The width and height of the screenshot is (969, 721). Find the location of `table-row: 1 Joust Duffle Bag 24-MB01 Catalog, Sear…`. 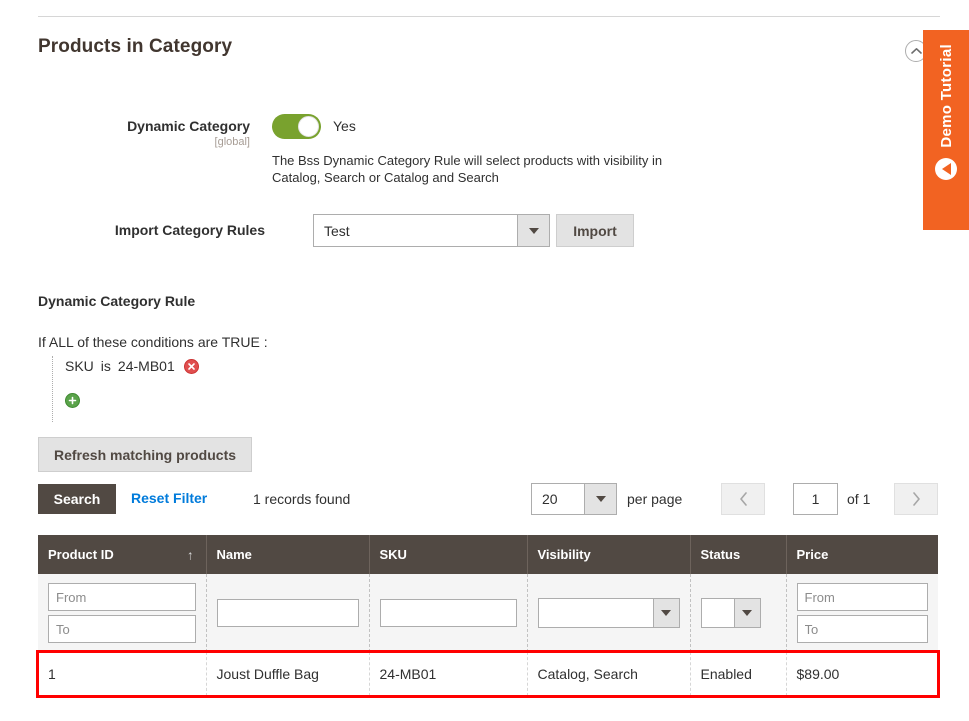

table-row: 1 Joust Duffle Bag 24-MB01 Catalog, Sear… is located at coordinates (488, 674).